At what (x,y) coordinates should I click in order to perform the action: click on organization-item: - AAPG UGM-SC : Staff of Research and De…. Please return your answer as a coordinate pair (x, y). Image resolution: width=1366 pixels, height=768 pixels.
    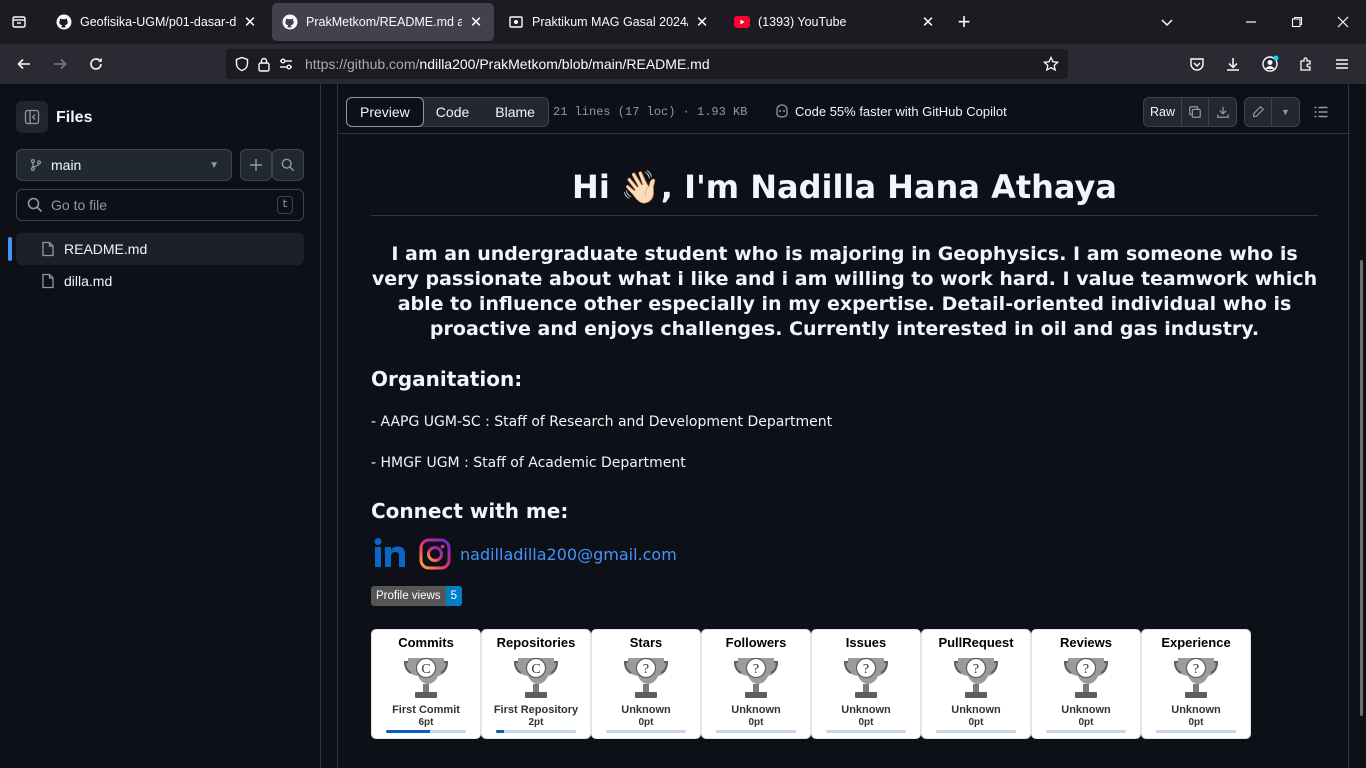
    Looking at the image, I should click on (602, 422).